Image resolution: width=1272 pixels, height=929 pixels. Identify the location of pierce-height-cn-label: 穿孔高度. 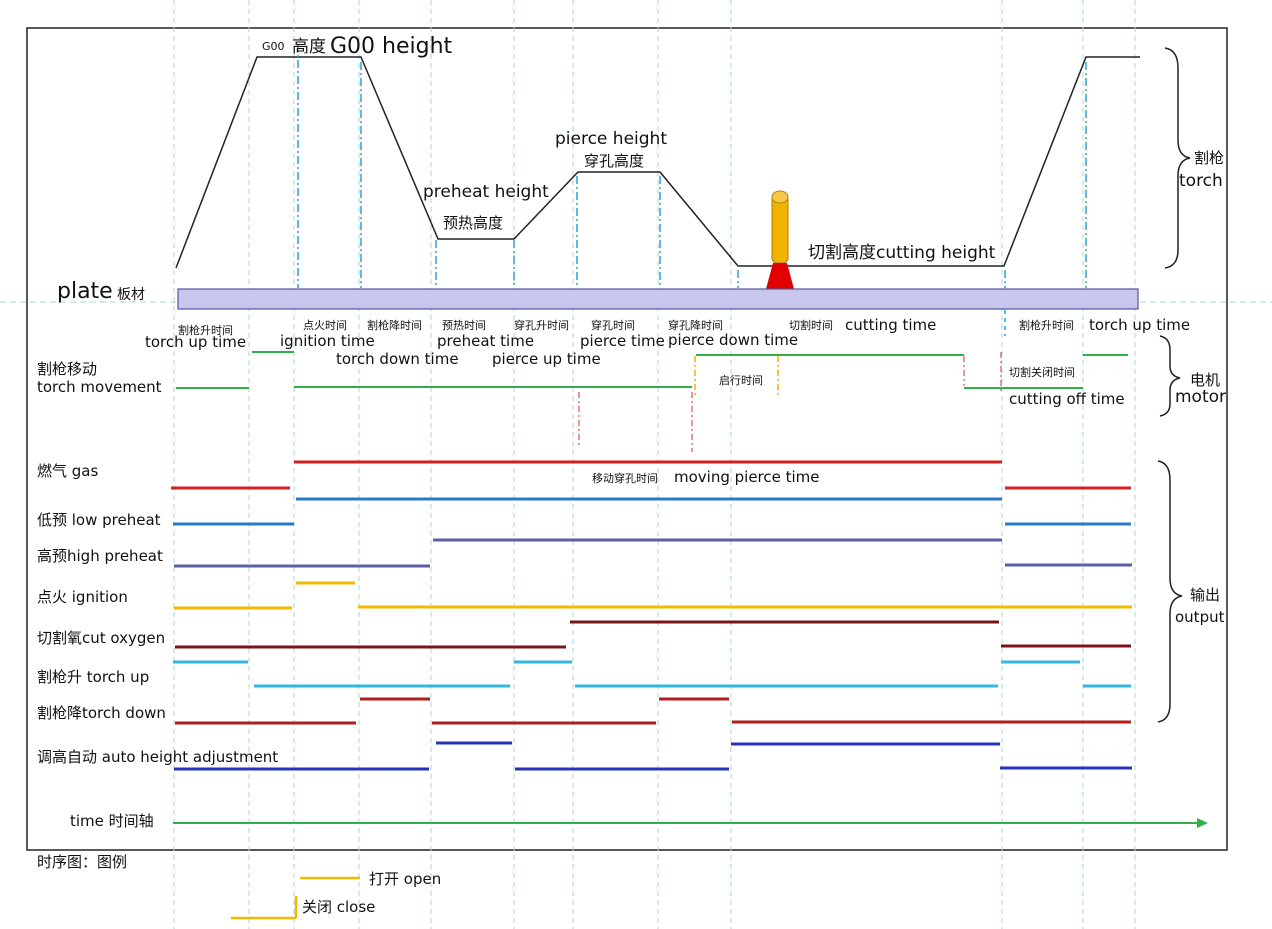
(614, 161).